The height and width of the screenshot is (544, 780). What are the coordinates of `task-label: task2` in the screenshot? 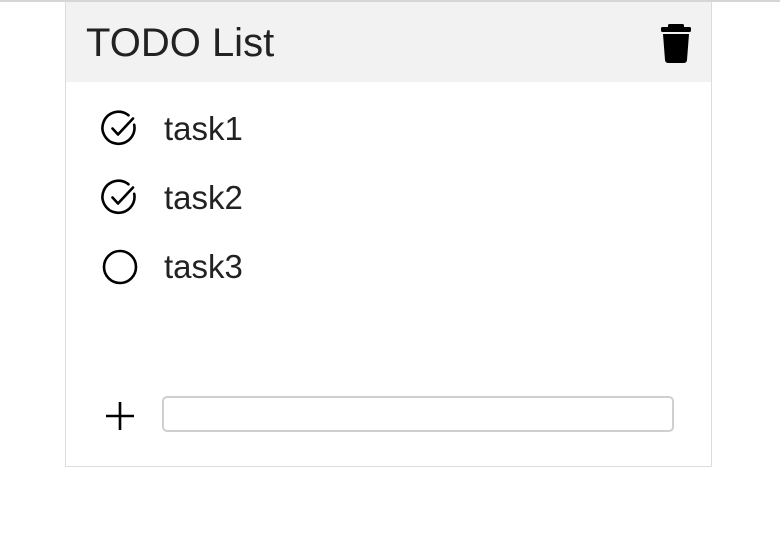 It's located at (203, 197).